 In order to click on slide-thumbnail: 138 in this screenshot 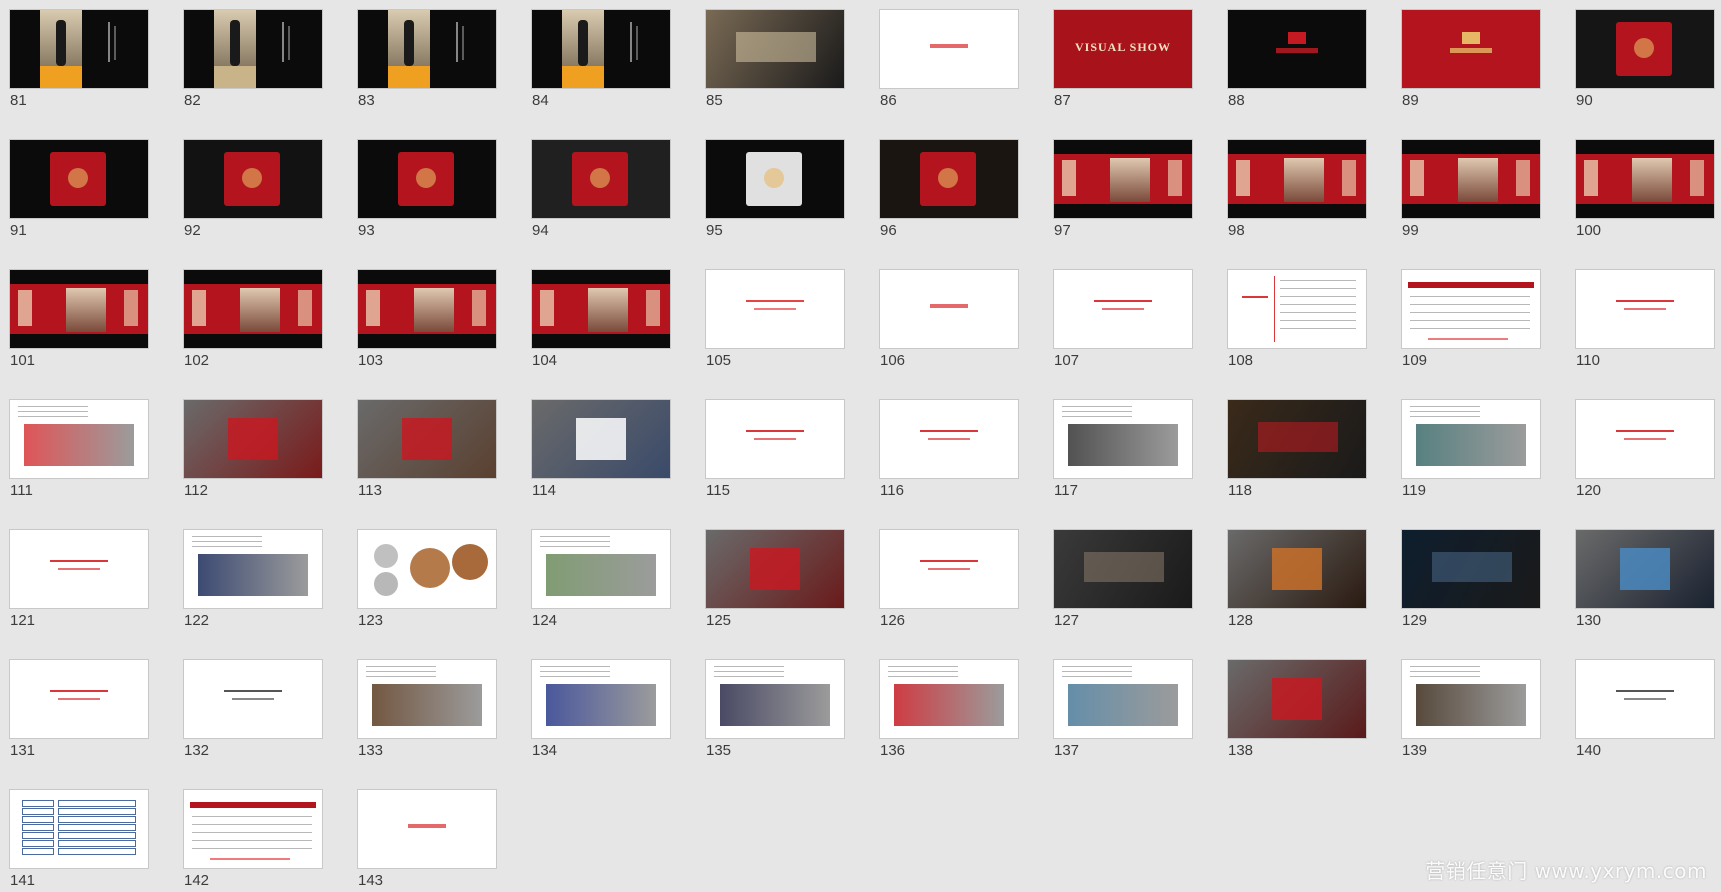, I will do `click(1297, 709)`.